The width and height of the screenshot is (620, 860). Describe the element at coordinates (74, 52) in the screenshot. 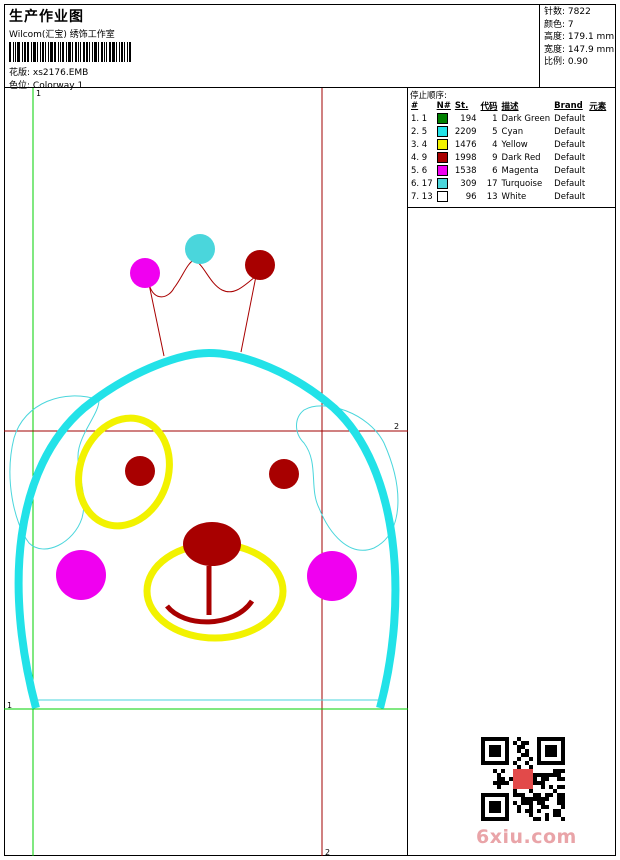

I see `barcode` at that location.